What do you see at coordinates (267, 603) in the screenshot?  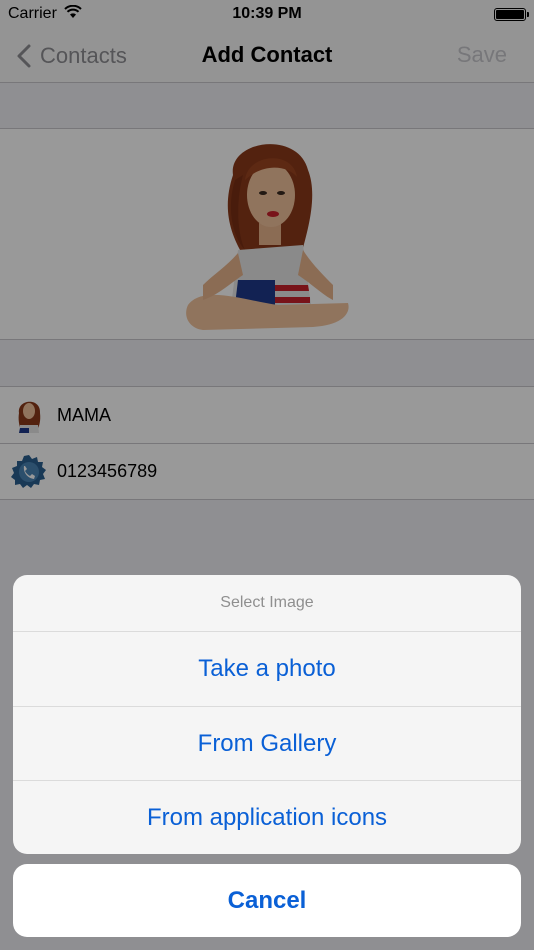 I see `action-sheet-title: Select Image` at bounding box center [267, 603].